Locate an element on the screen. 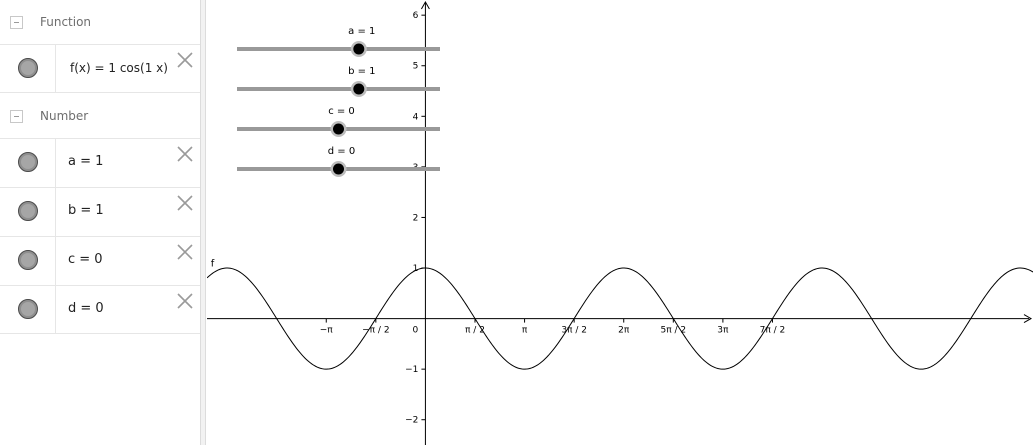 This screenshot has height=445, width=1033. number-definition: a = 1 is located at coordinates (85, 161).